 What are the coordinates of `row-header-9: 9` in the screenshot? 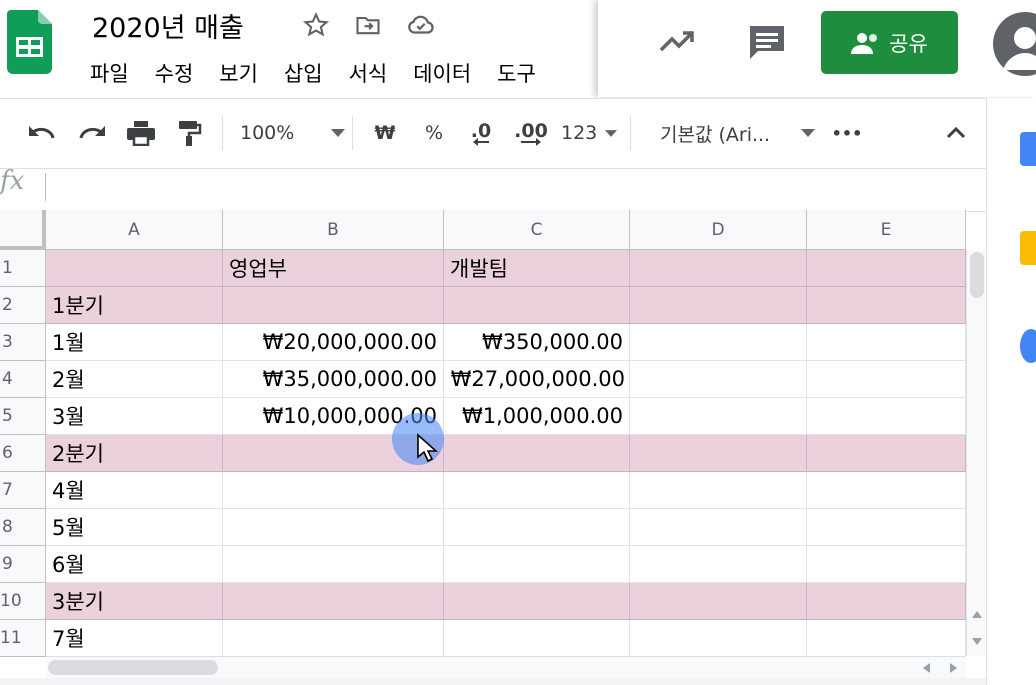 It's located at (23, 564).